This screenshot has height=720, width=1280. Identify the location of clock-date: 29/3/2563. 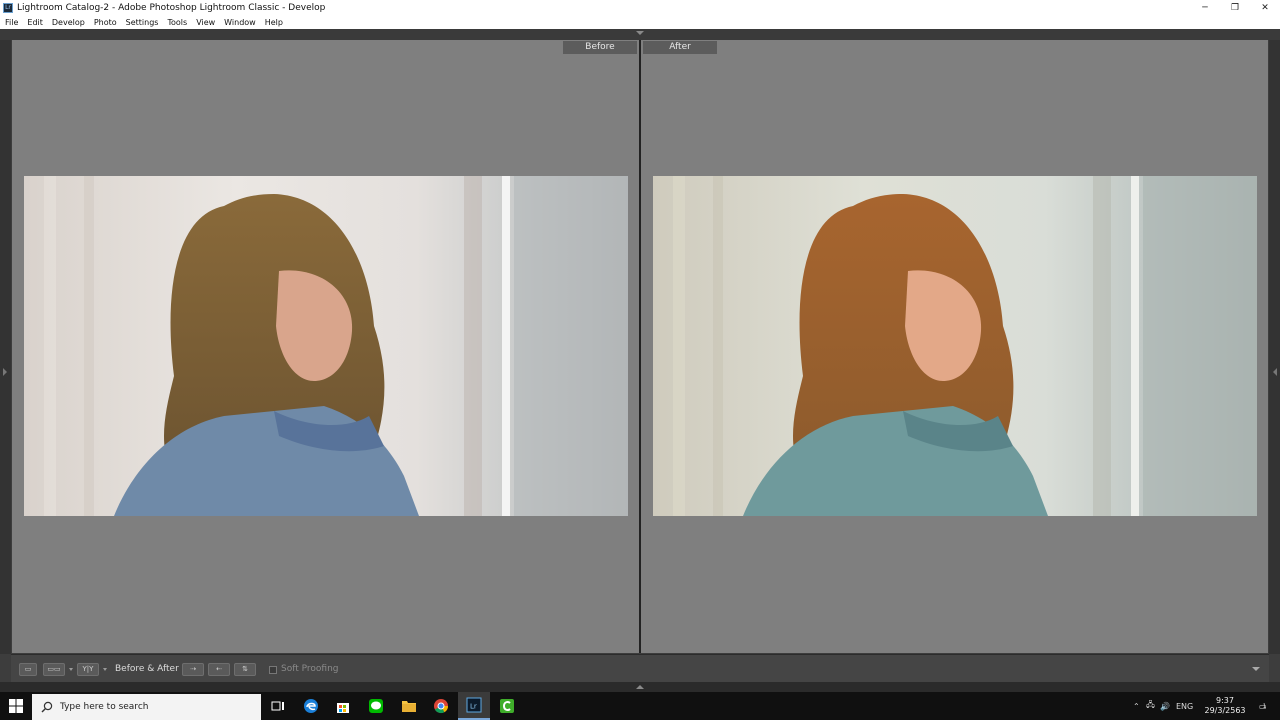
(1225, 710).